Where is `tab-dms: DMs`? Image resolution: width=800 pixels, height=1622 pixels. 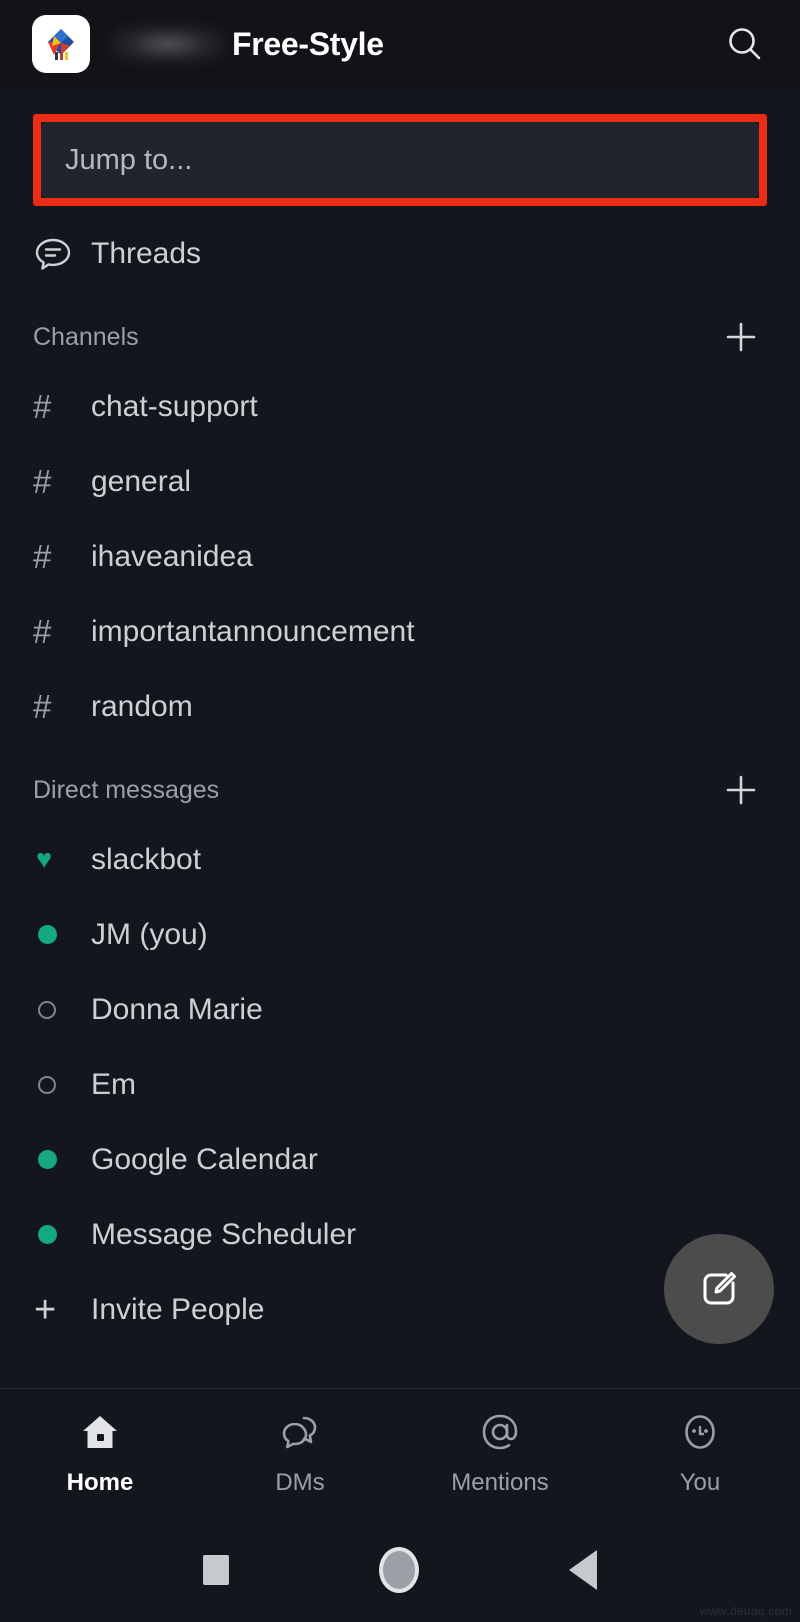
tab-dms: DMs is located at coordinates (300, 1453).